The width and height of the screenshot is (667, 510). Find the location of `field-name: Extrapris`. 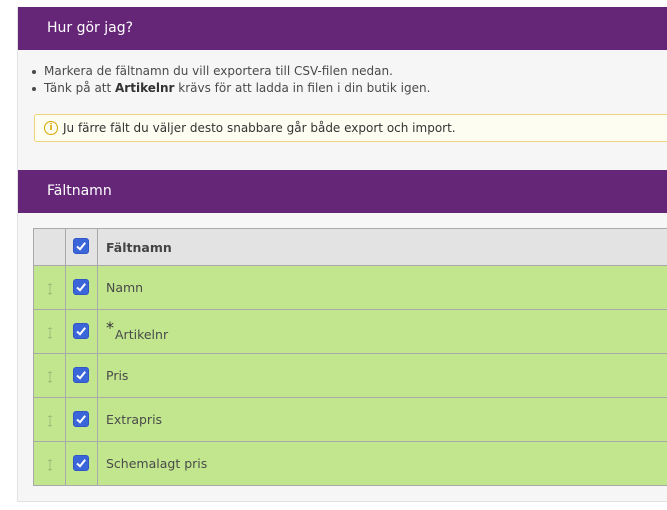

field-name: Extrapris is located at coordinates (134, 419).